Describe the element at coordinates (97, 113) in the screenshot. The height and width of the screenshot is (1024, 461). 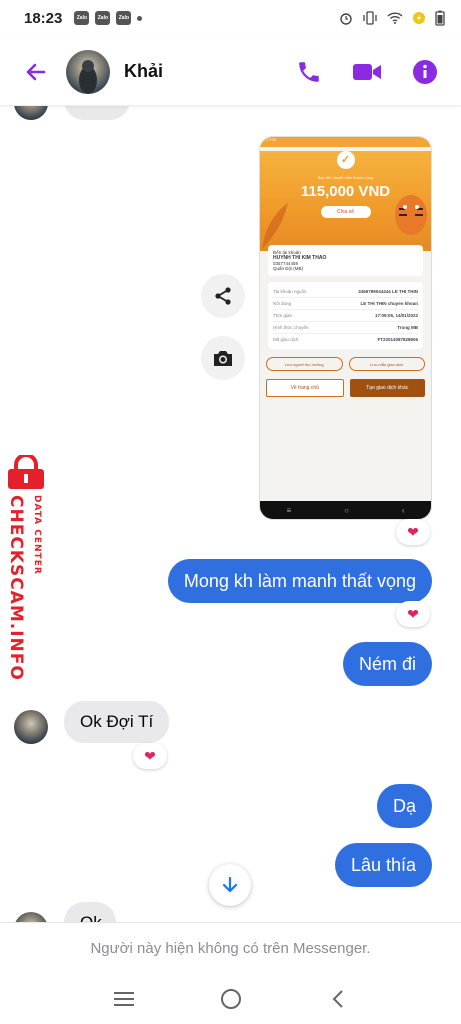
I see `incoming-message-bubble` at that location.